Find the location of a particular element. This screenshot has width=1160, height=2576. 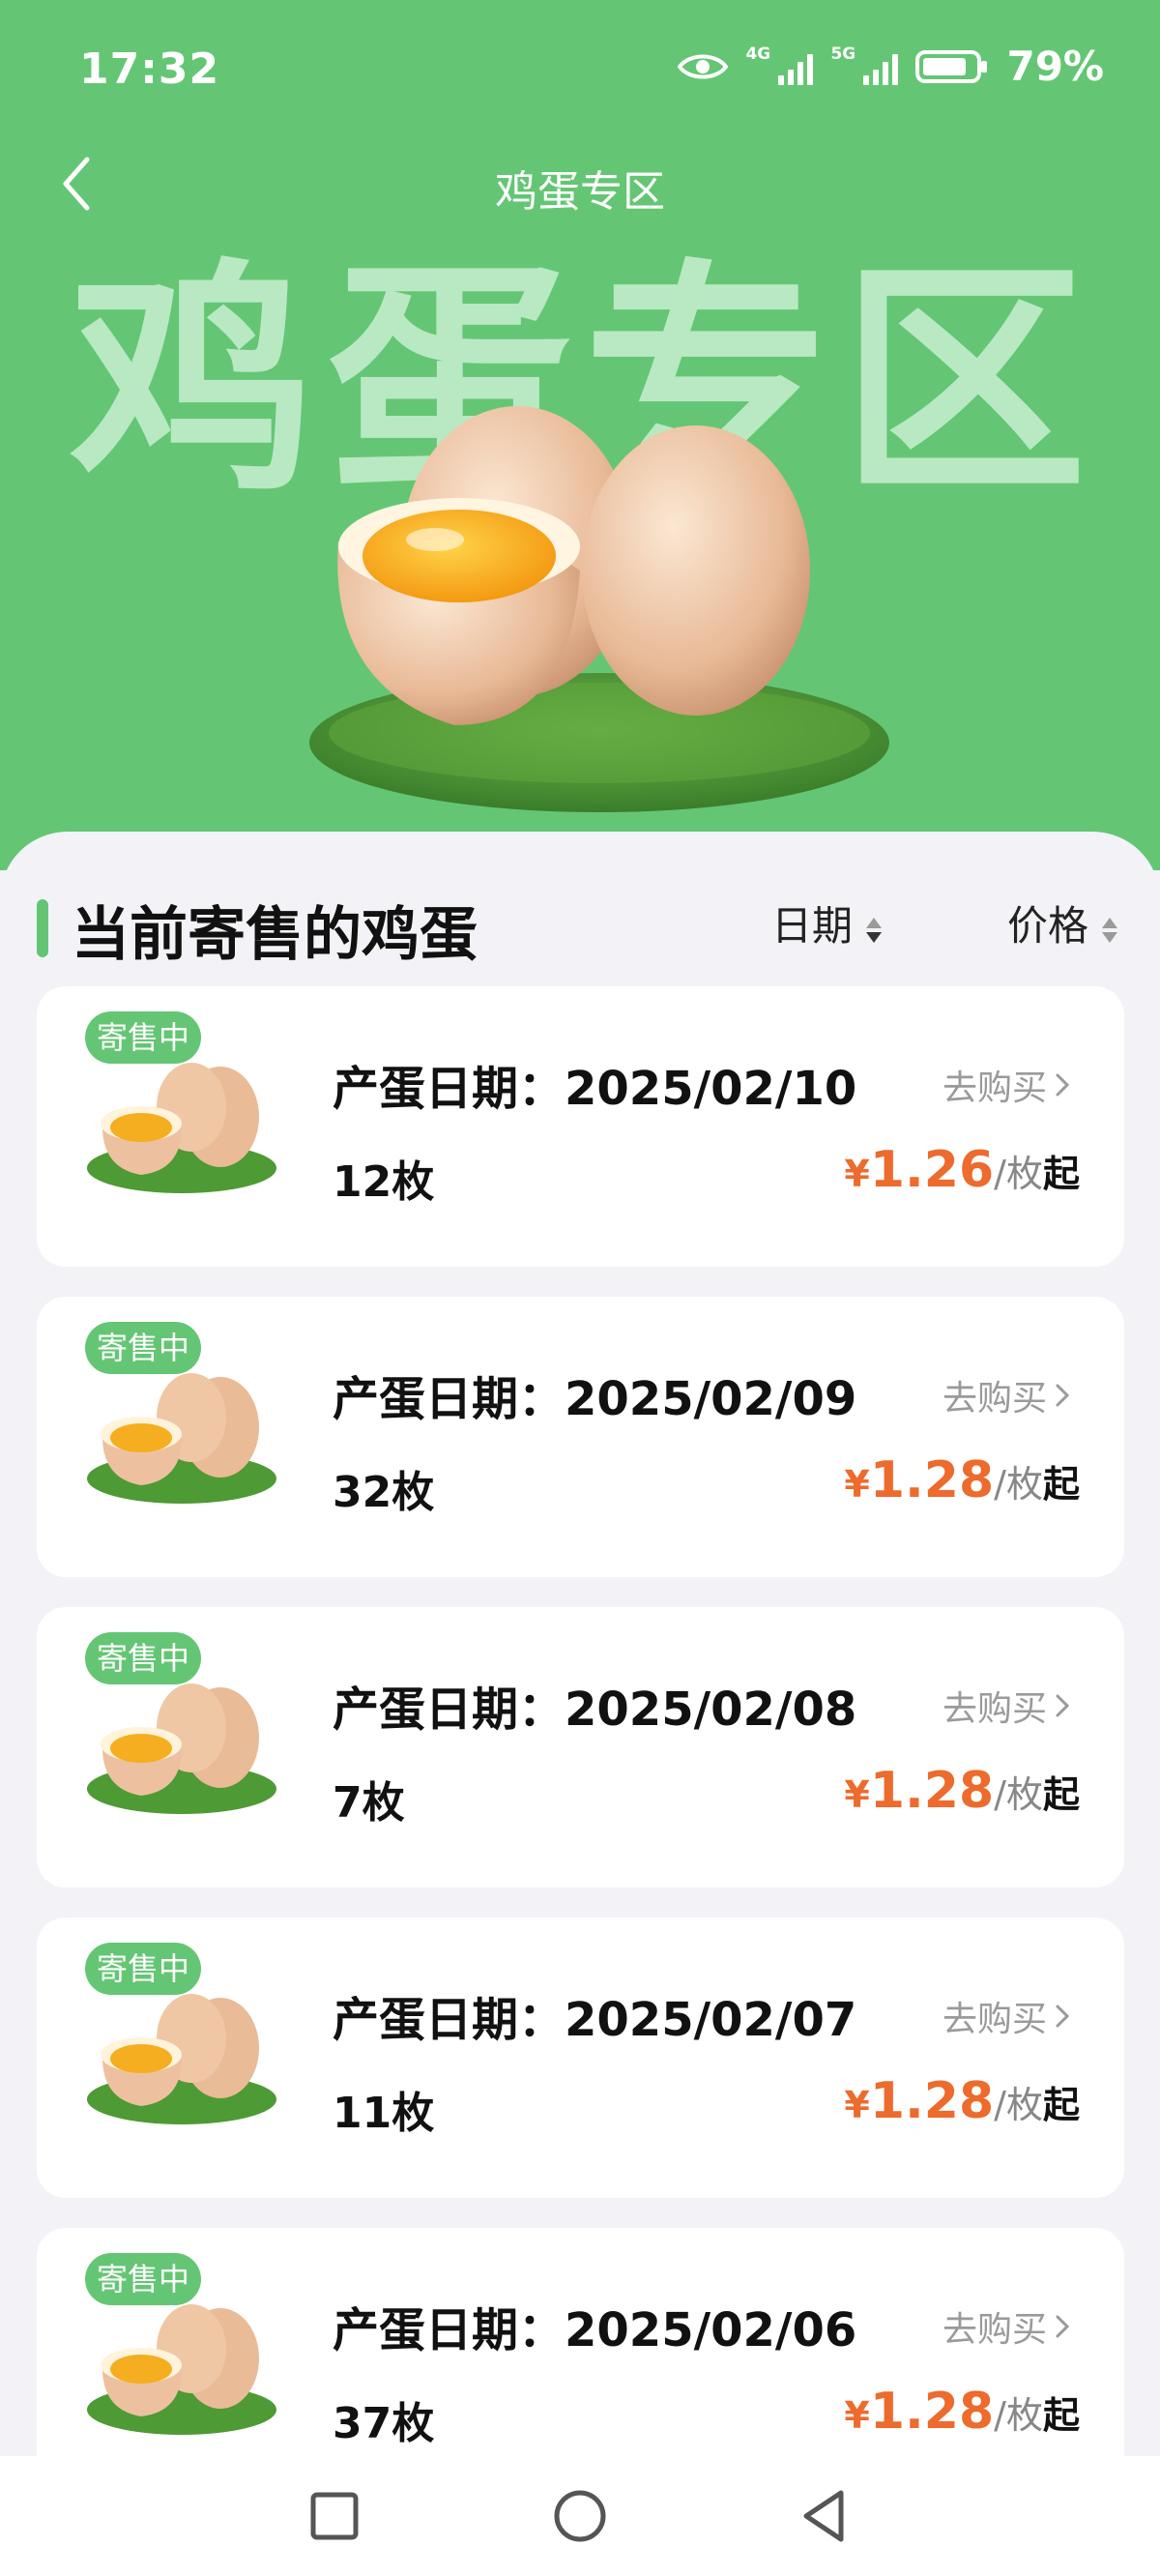

square-icon is located at coordinates (334, 2516).